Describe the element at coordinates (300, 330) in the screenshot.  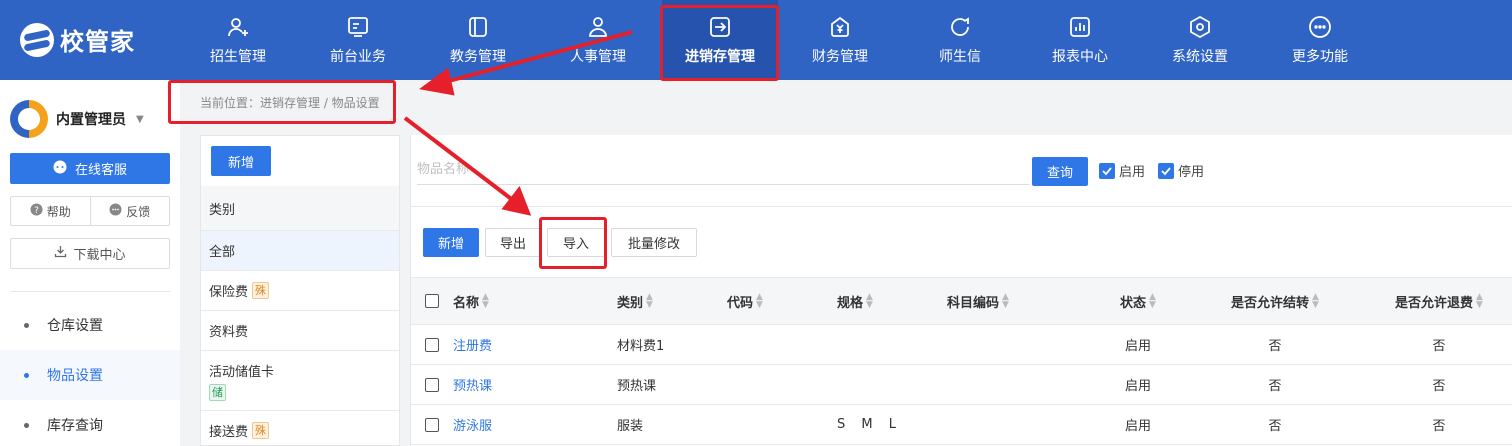
I see `category-item: 资料费` at that location.